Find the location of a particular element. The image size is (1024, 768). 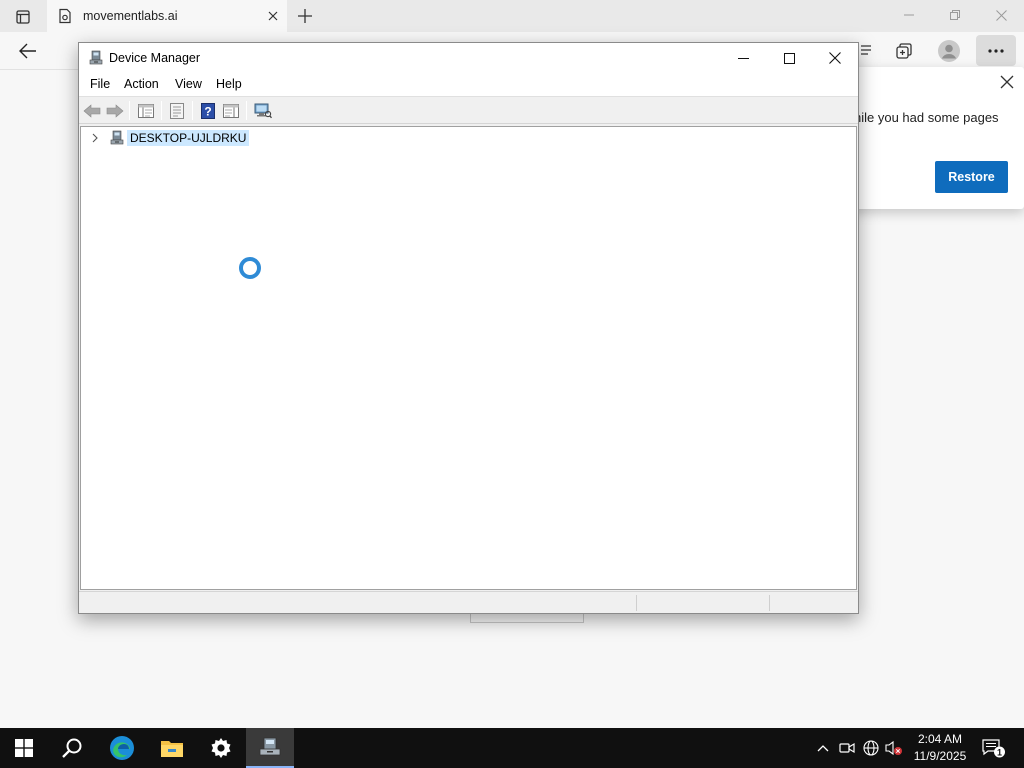

collections-icon is located at coordinates (904, 51).